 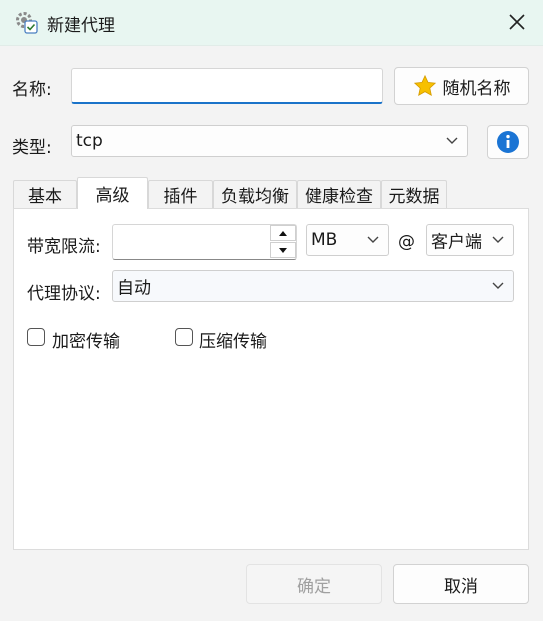 I want to click on tab-advanced-label: 高级, so click(x=112, y=196).